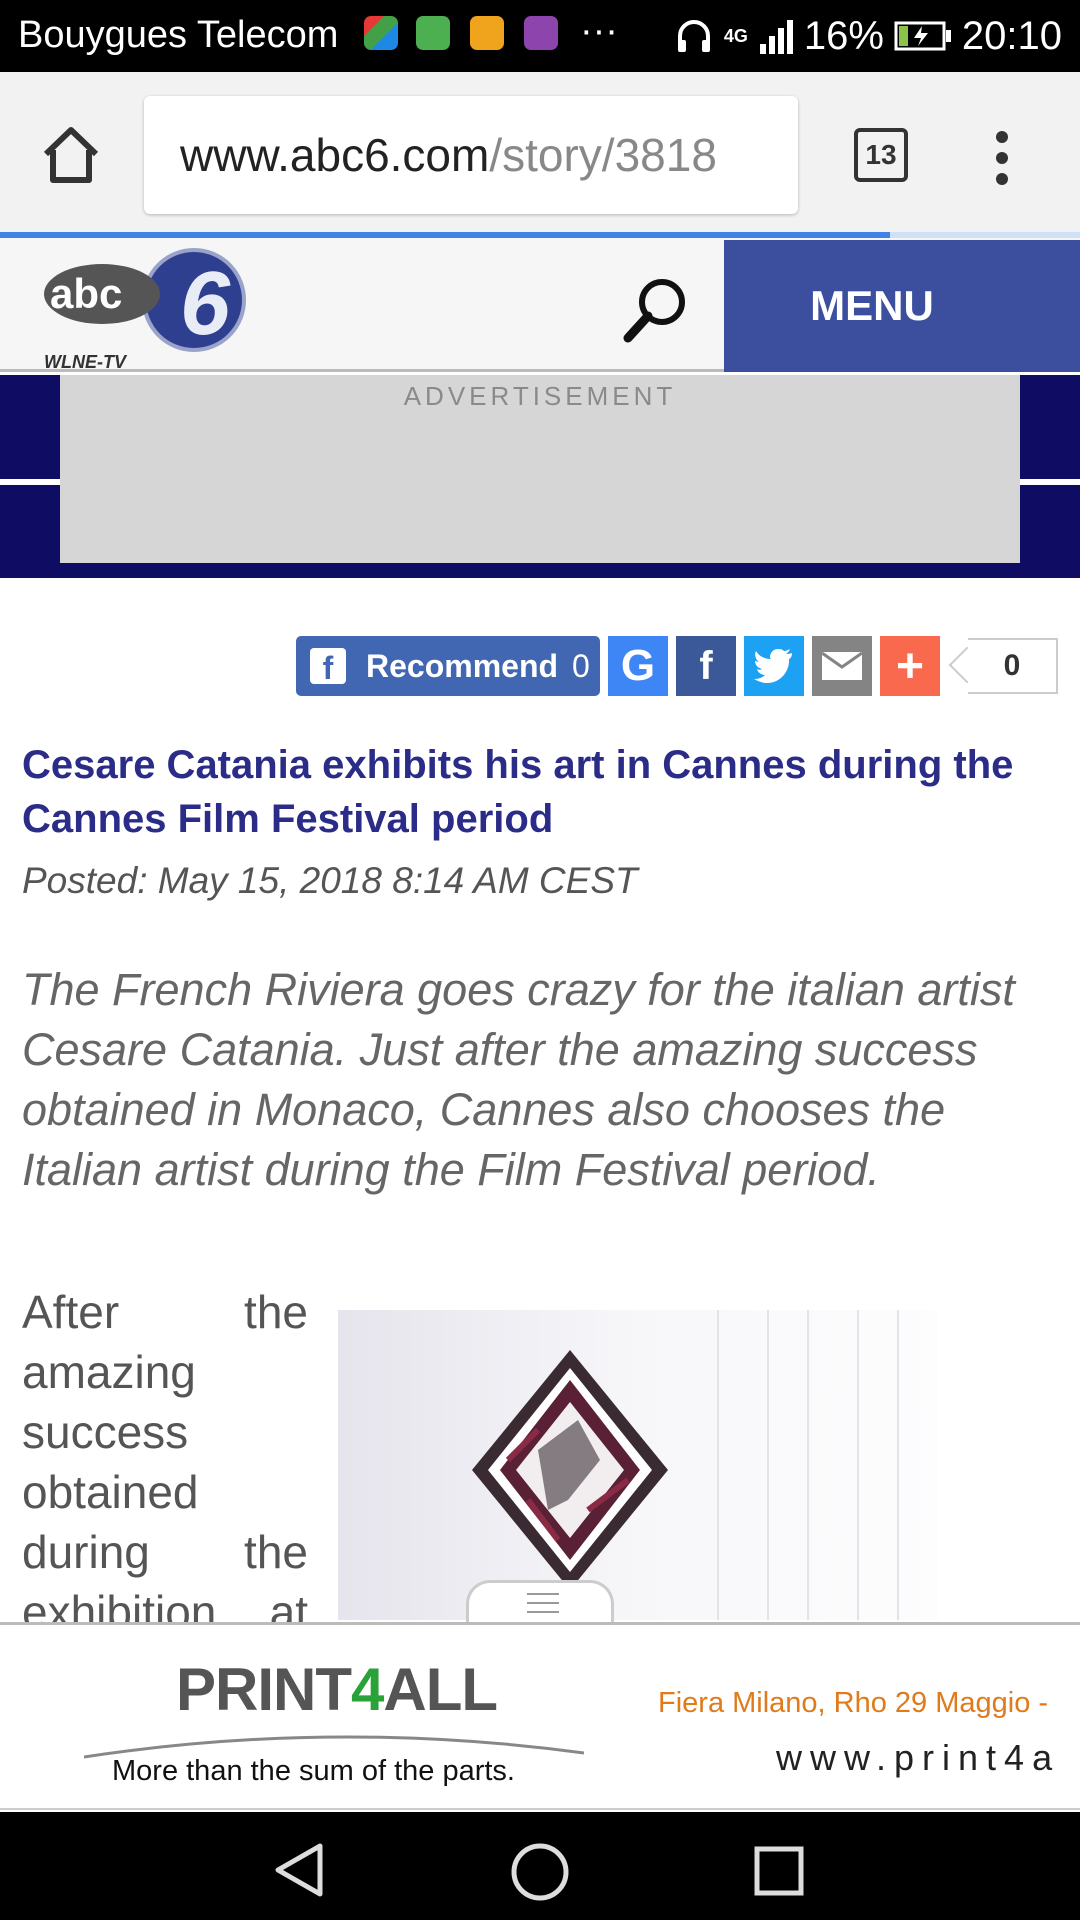 The width and height of the screenshot is (1080, 1920). Describe the element at coordinates (154, 307) in the screenshot. I see `abc6-logo: 6 abc WLNE-TV` at that location.